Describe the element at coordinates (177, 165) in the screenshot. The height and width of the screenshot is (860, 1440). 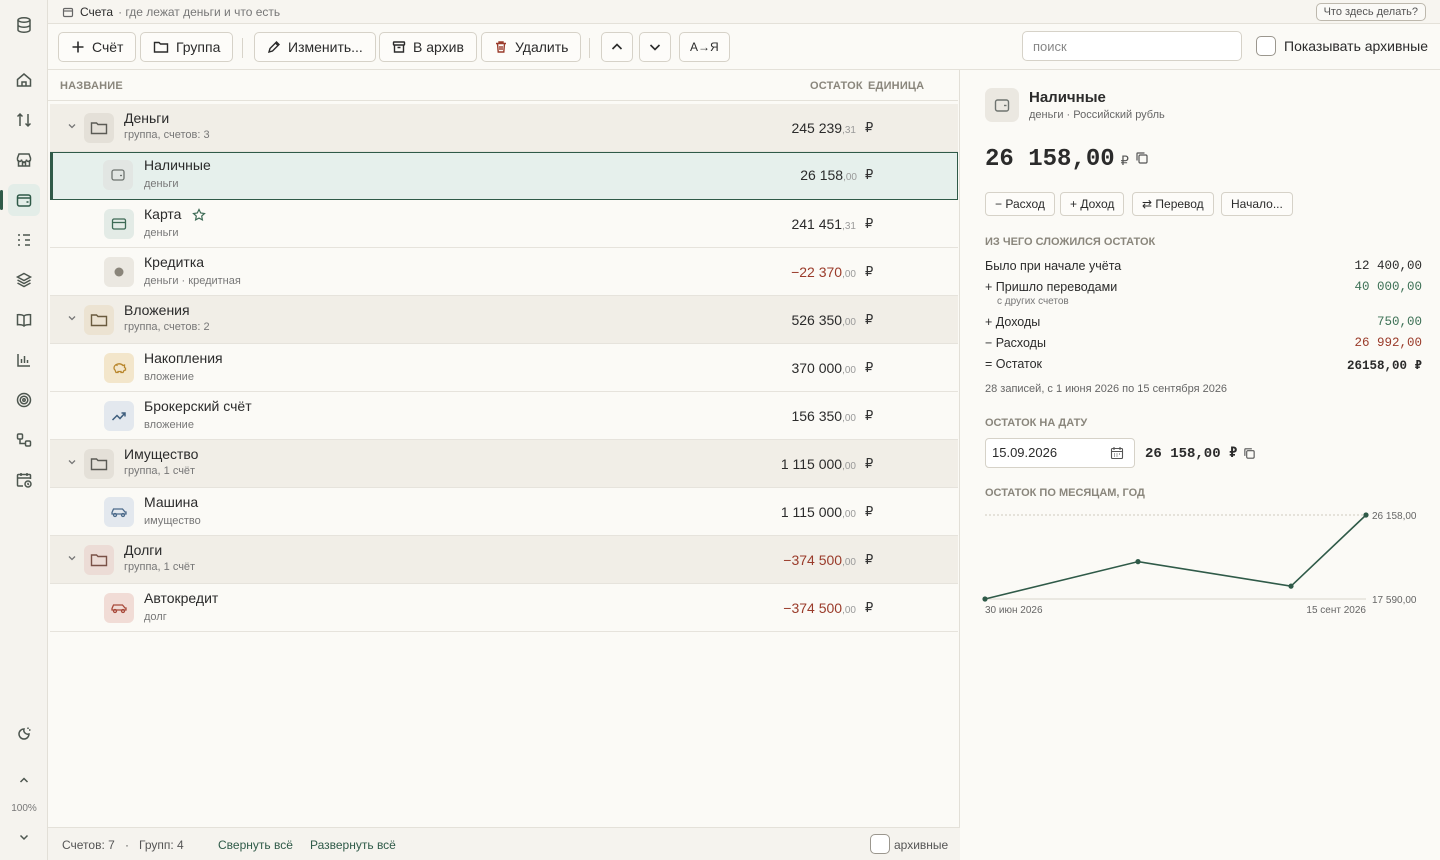
I see `row-name: Наличные` at that location.